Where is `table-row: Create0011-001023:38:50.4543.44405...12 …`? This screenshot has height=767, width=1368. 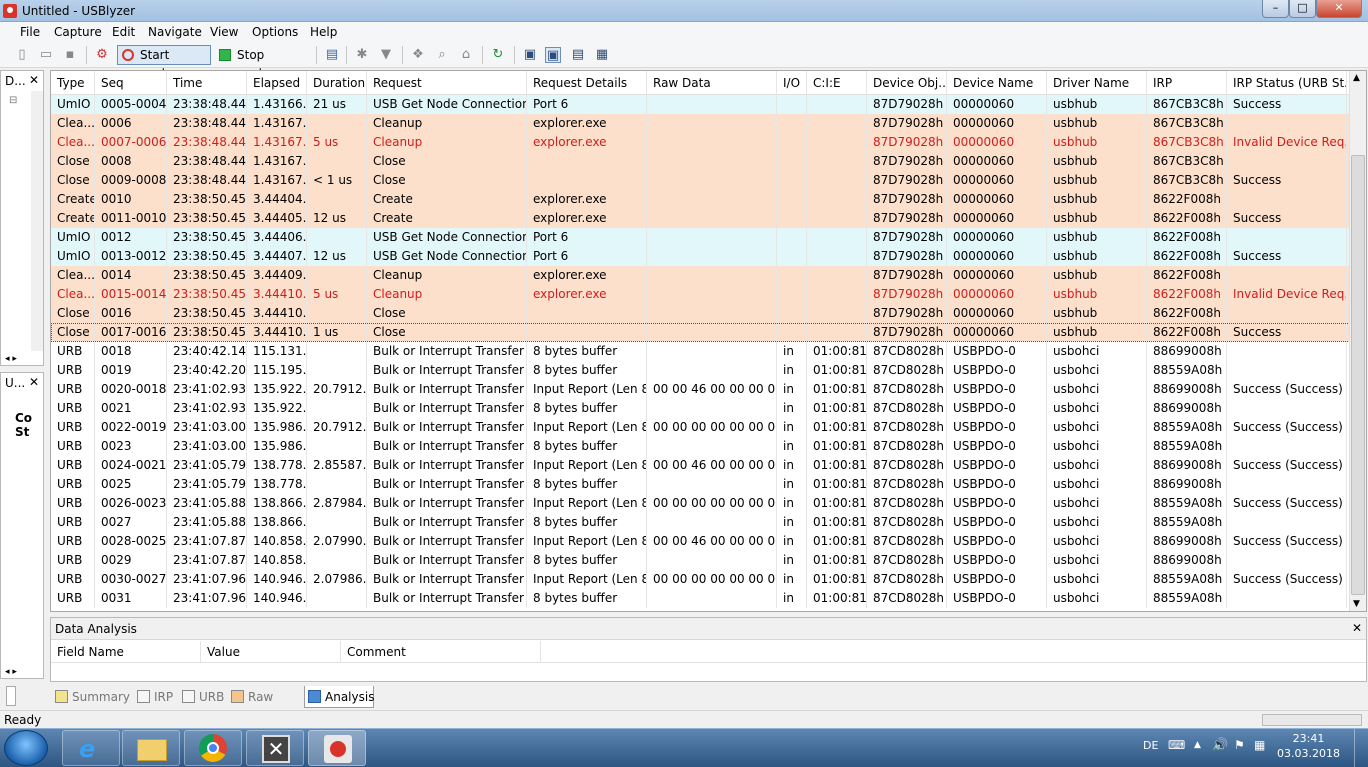 table-row: Create0011-001023:38:50.4543.44405...12 … is located at coordinates (700, 218).